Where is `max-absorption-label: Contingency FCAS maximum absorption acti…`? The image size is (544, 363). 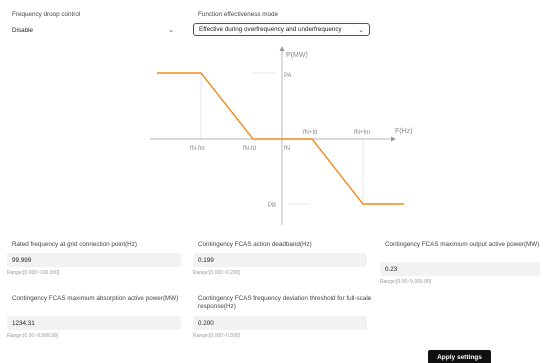 max-absorption-label: Contingency FCAS maximum absorption acti… is located at coordinates (95, 298).